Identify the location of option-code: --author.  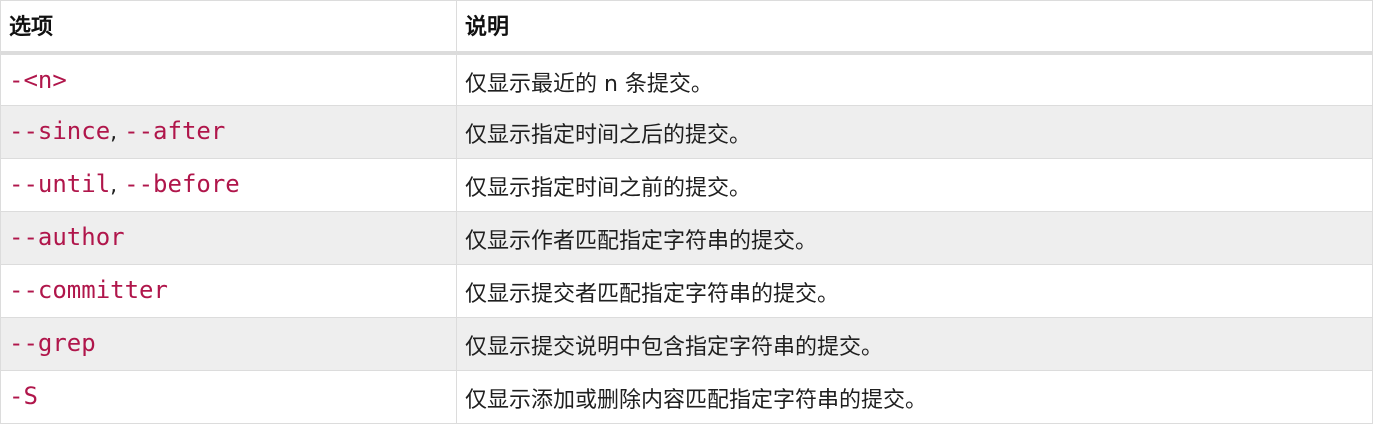
(67, 237).